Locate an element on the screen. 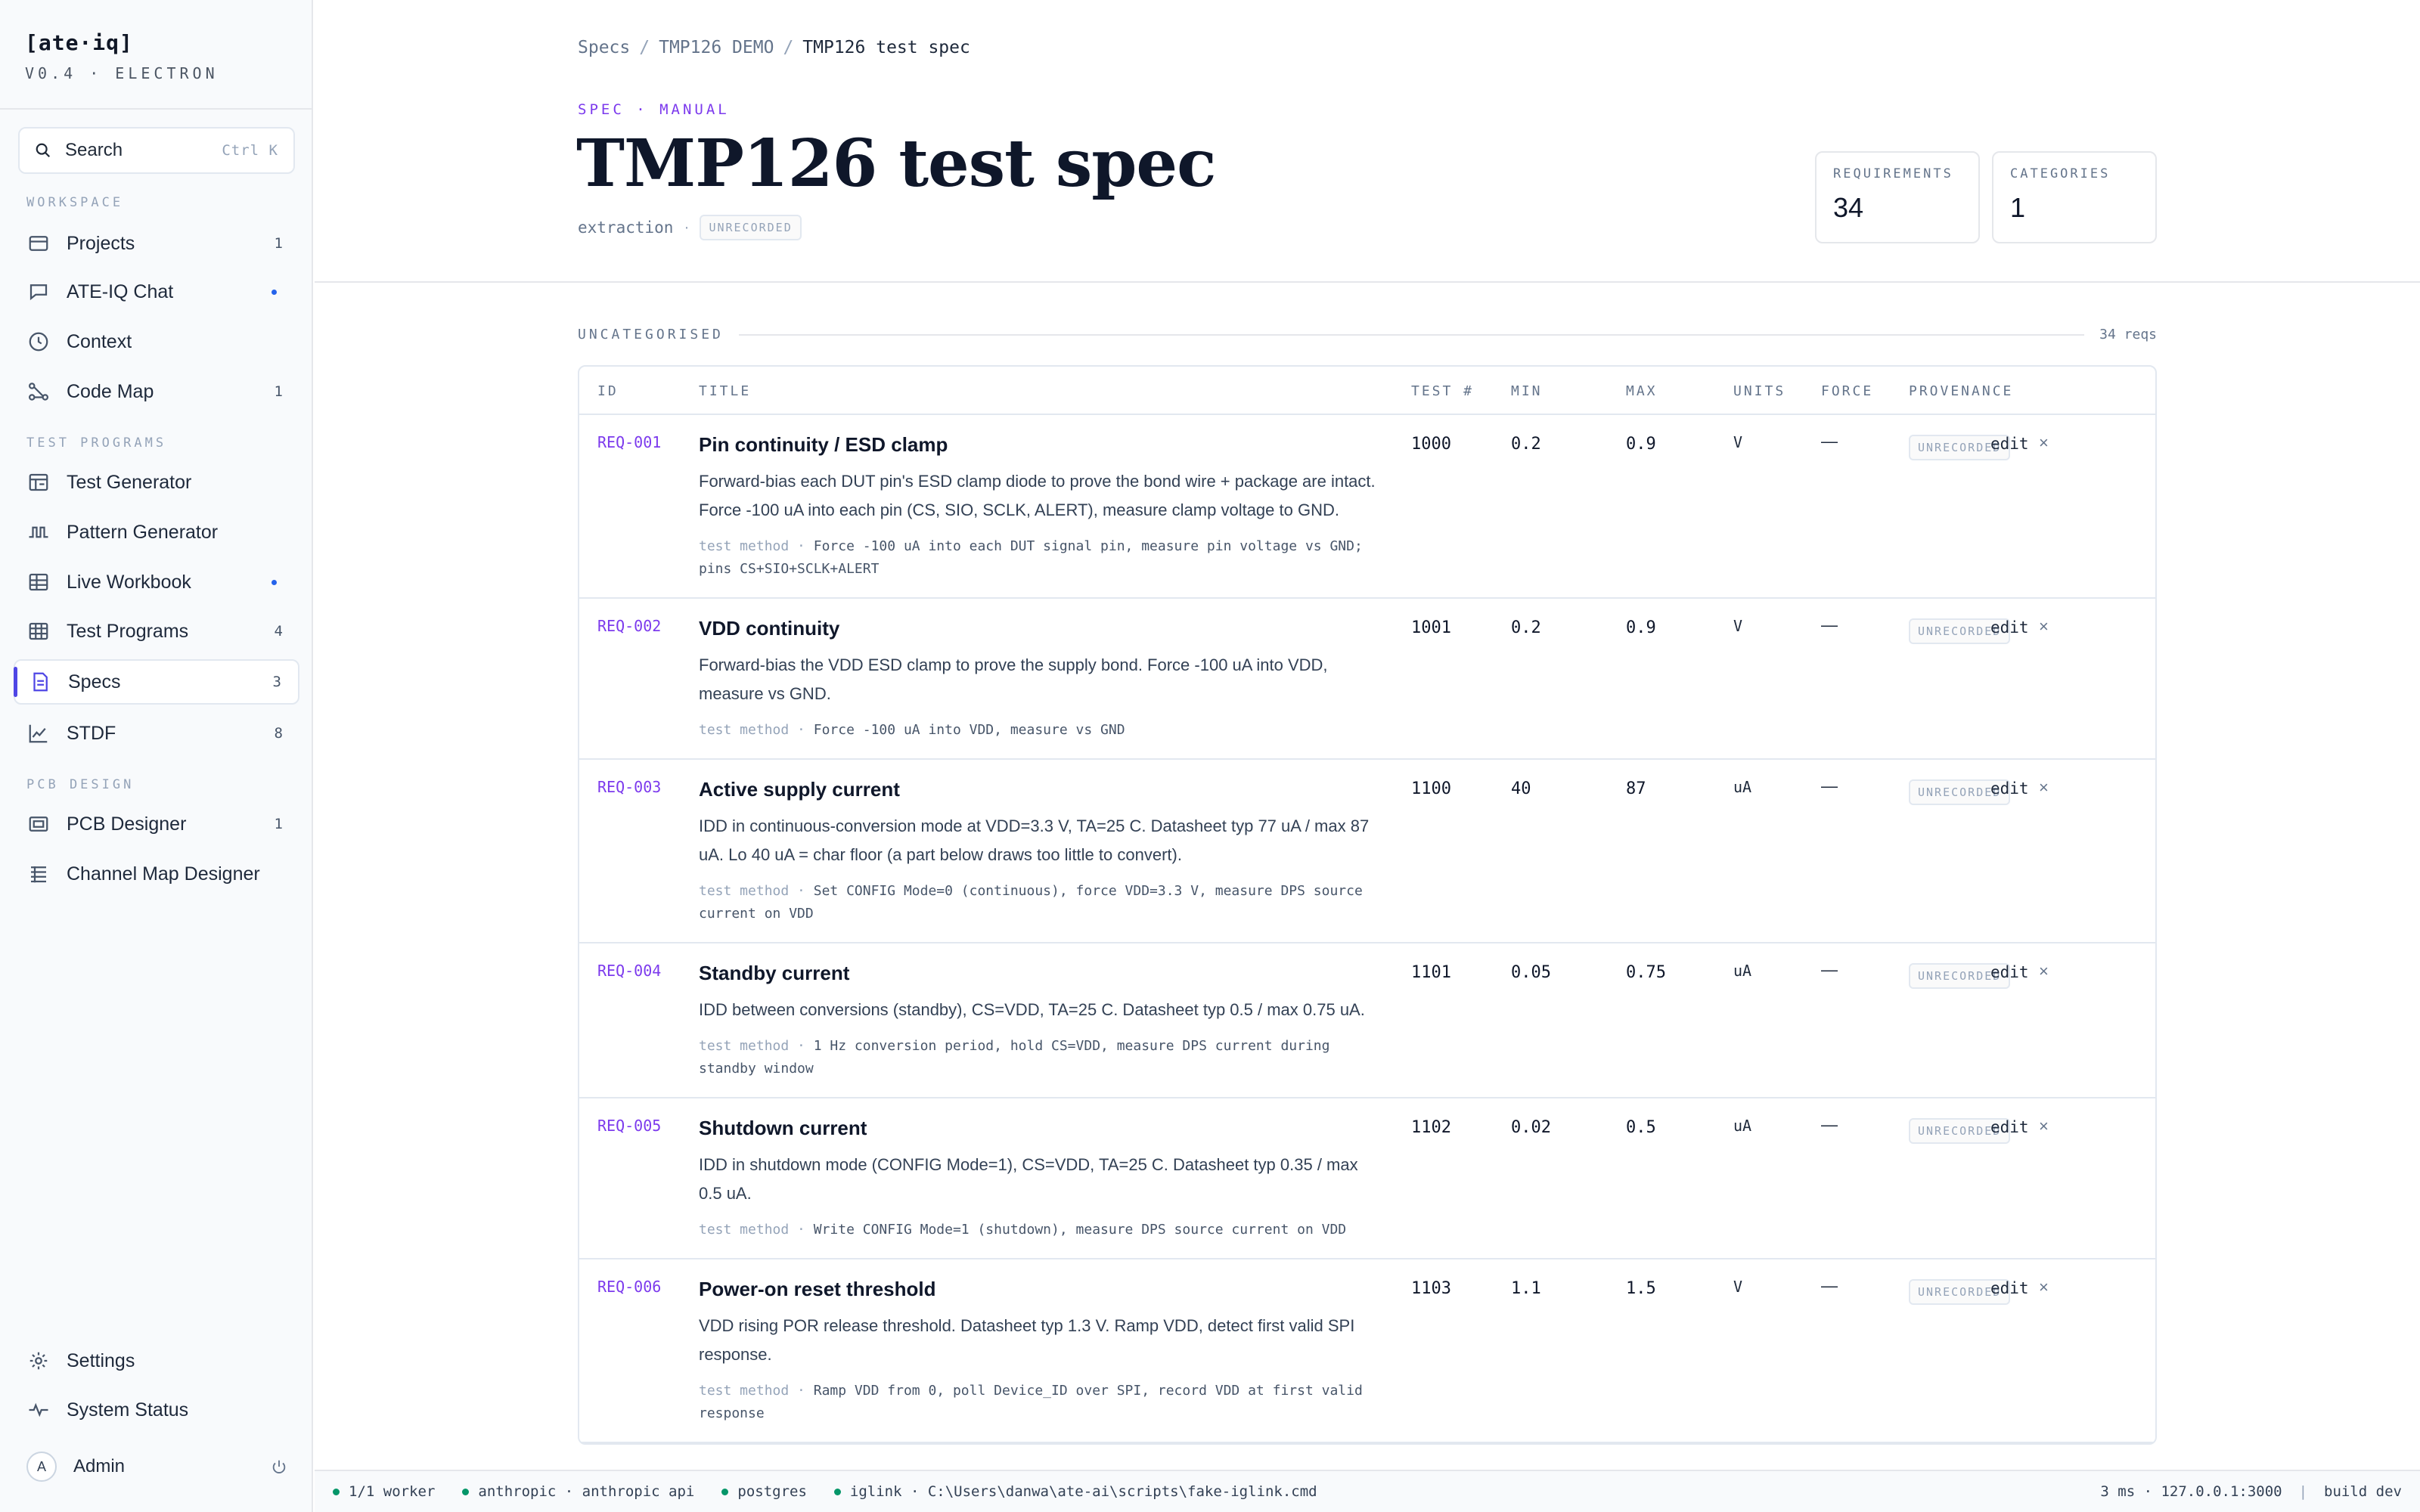 This screenshot has width=2420, height=1512. search-input: Search Ctrl K is located at coordinates (156, 150).